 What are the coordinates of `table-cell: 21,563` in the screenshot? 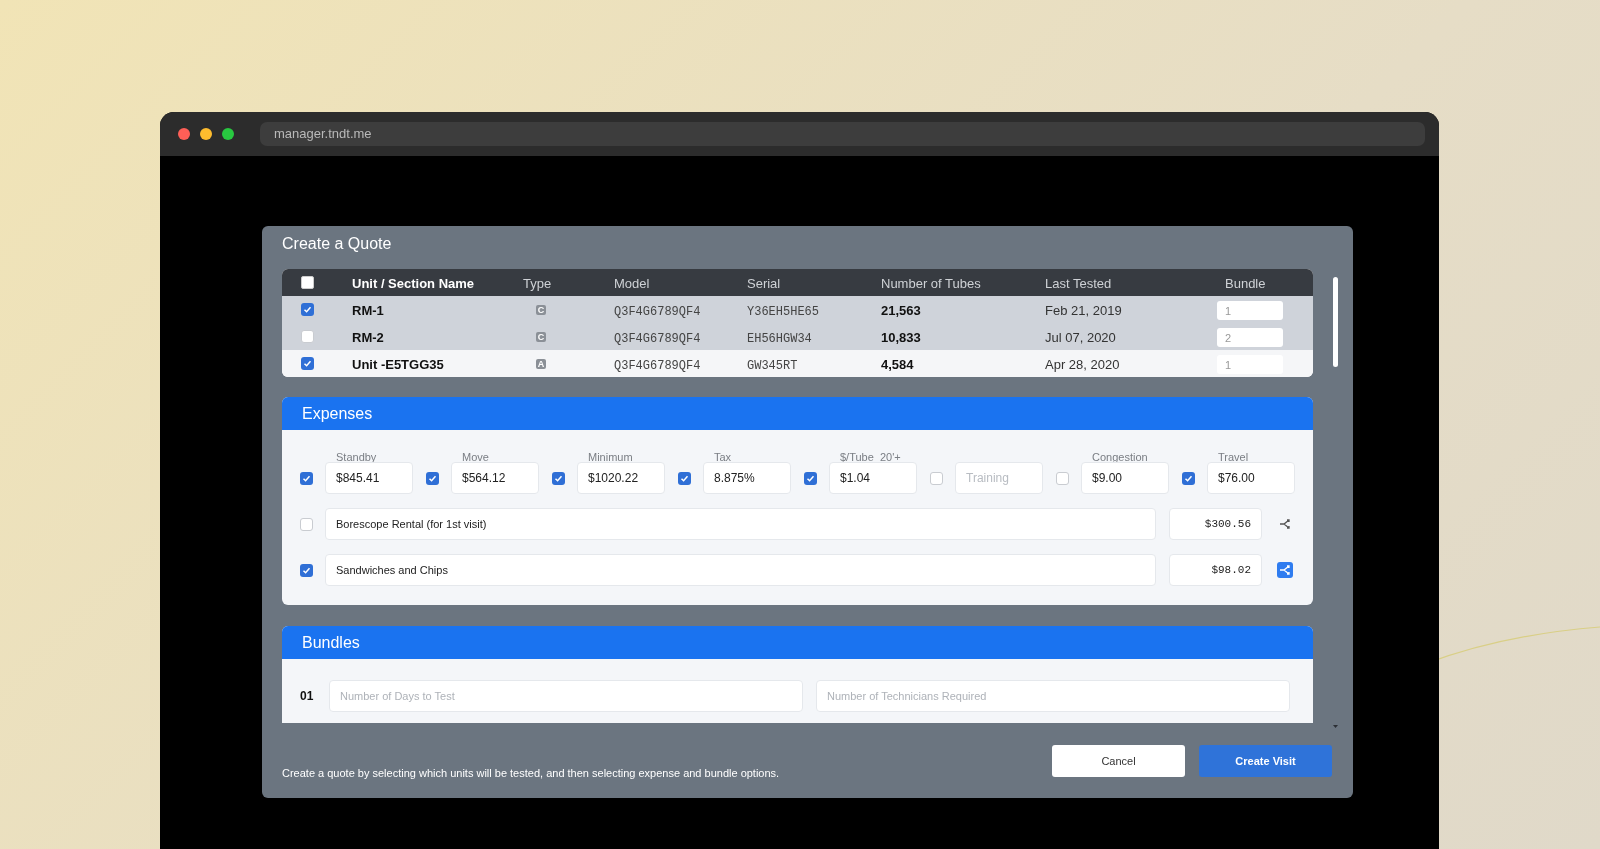 It's located at (901, 310).